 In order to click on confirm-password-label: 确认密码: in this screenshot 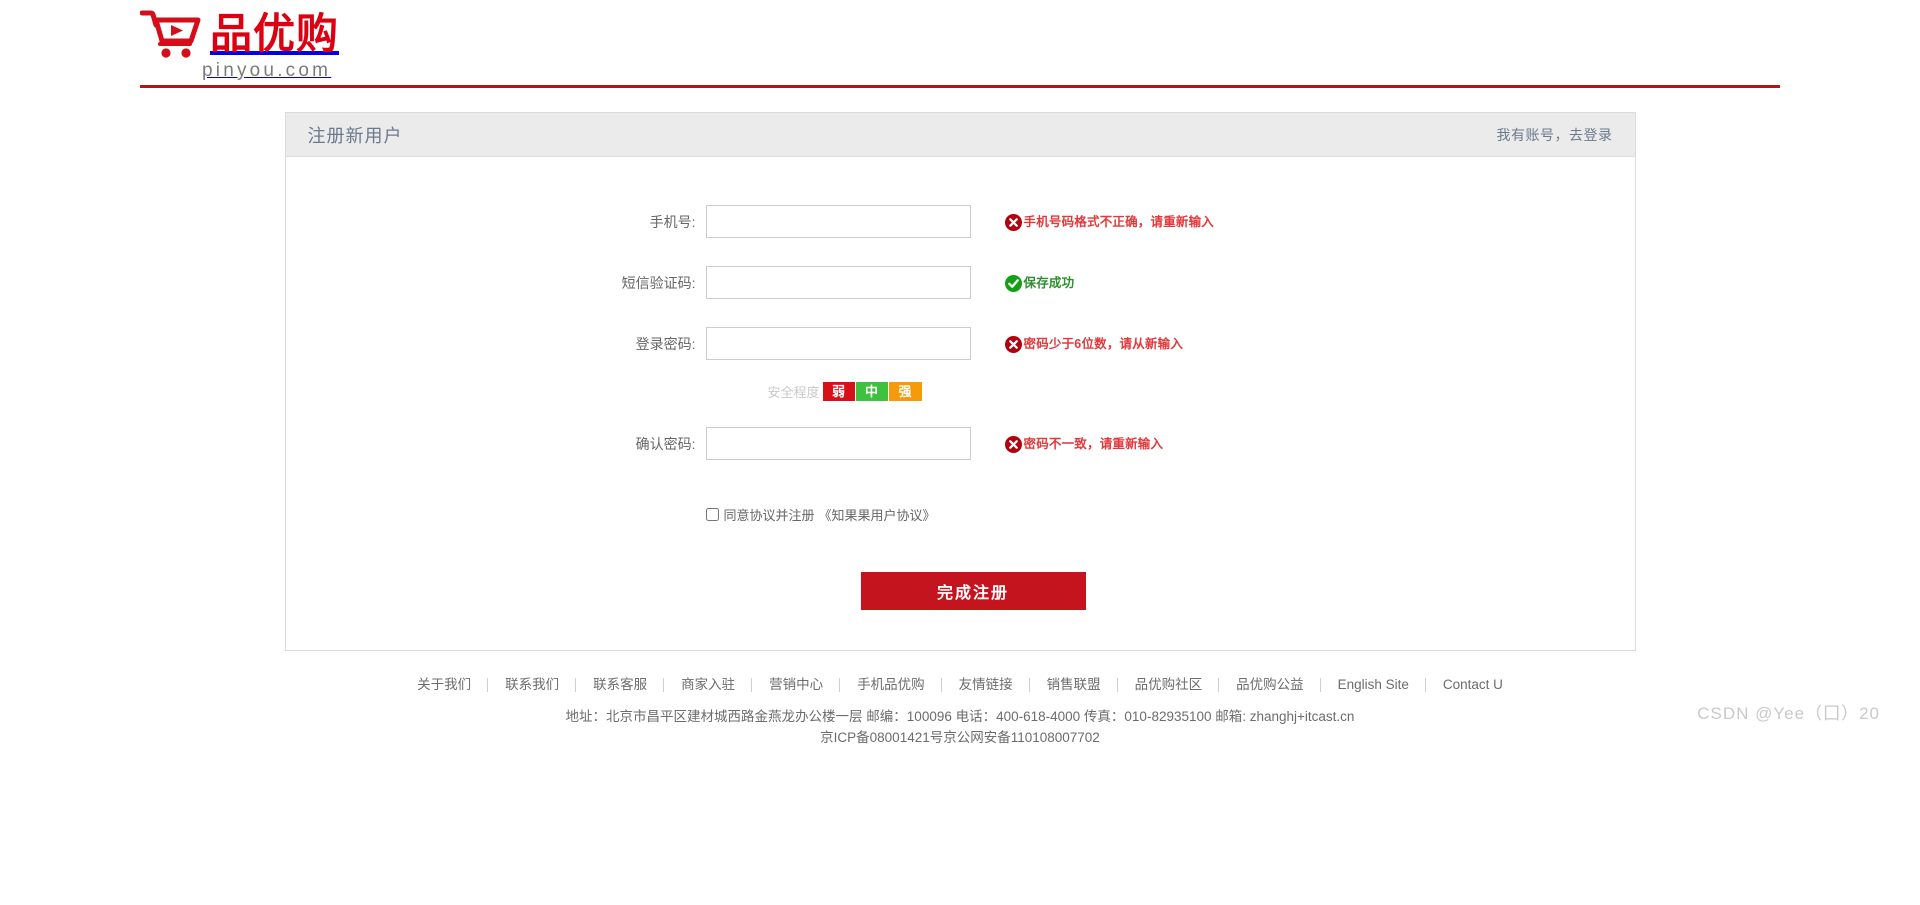, I will do `click(665, 444)`.